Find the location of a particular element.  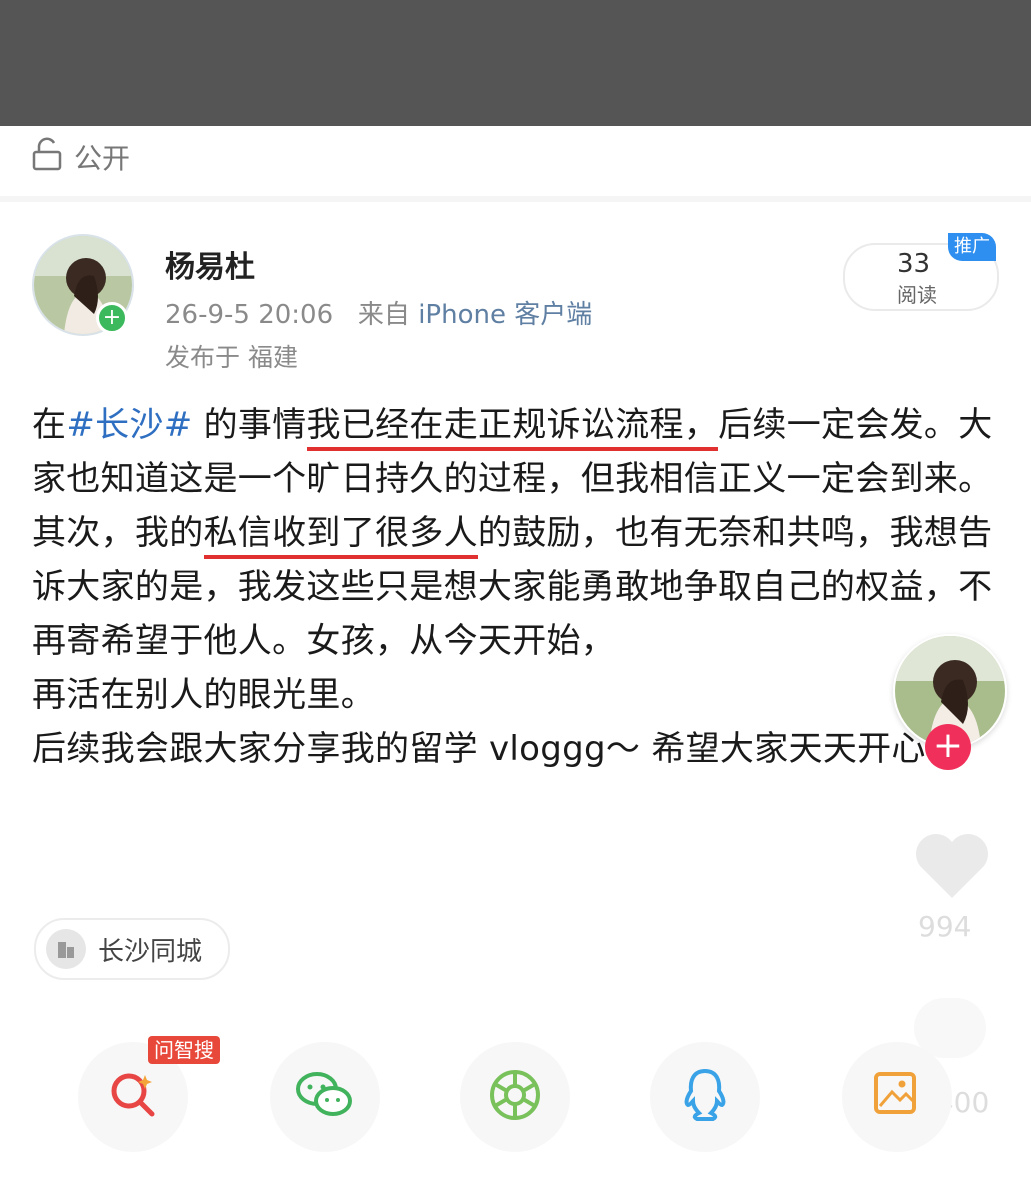

moments-icon is located at coordinates (515, 1097).